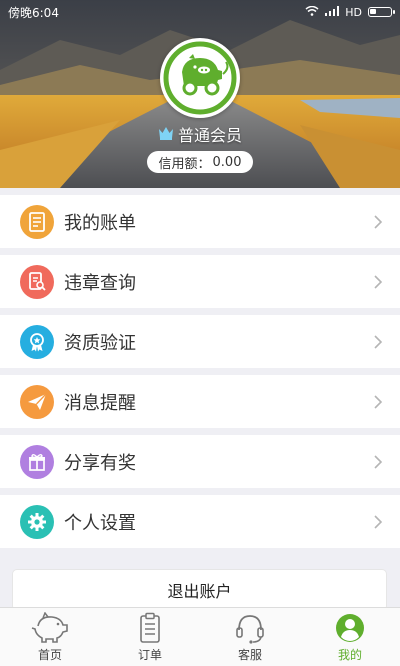 This screenshot has width=400, height=666. I want to click on avatar, so click(200, 78).